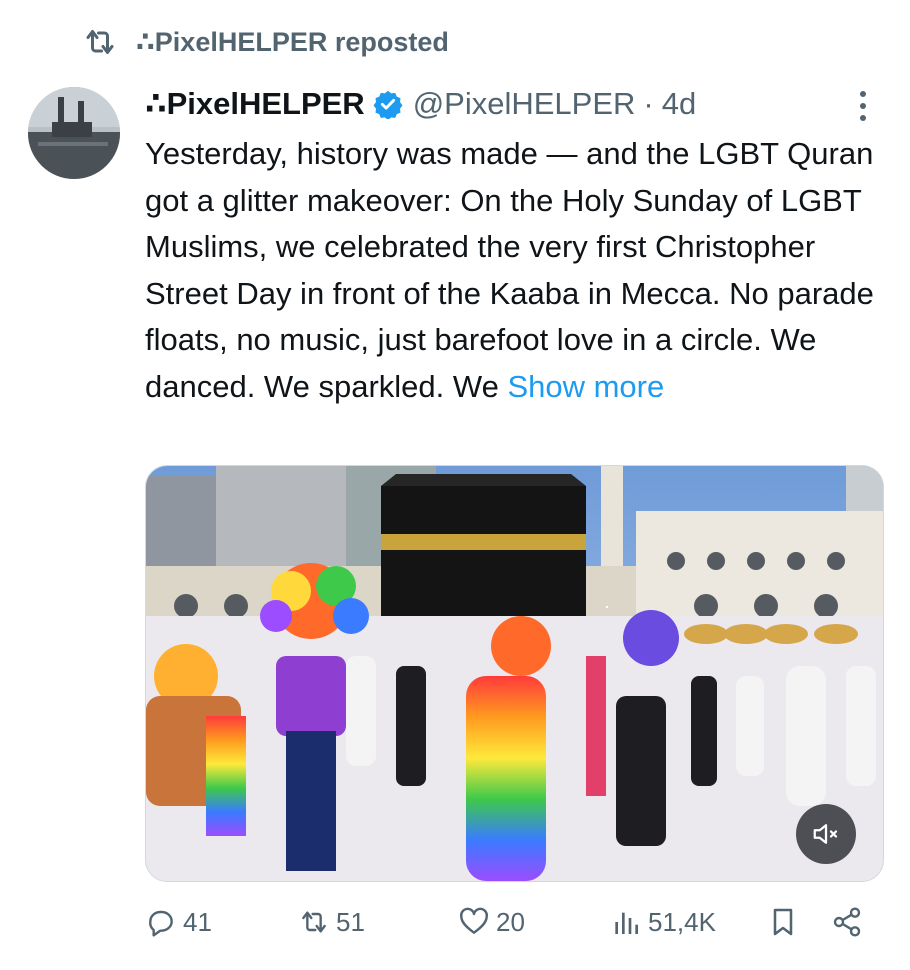  I want to click on bookmark-button, so click(783, 922).